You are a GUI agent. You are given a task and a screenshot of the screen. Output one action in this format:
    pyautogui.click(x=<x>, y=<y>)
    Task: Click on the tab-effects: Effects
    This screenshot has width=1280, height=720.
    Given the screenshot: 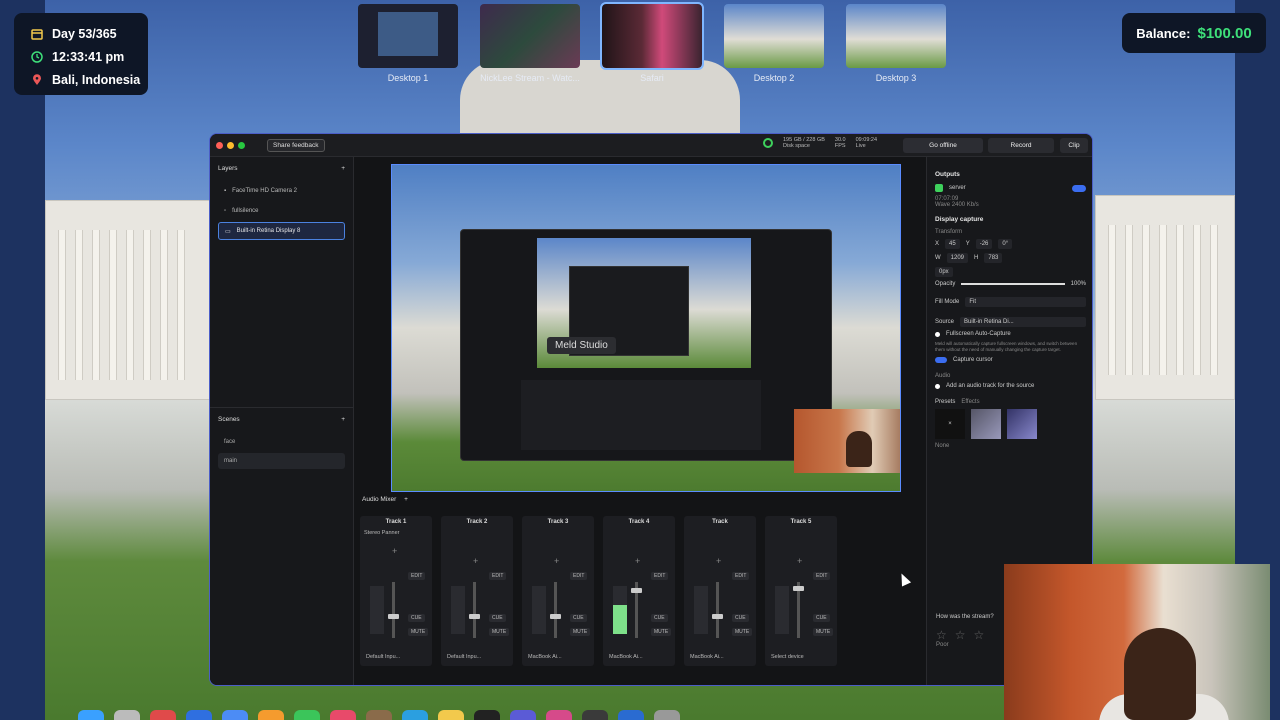 What is the action you would take?
    pyautogui.click(x=970, y=402)
    